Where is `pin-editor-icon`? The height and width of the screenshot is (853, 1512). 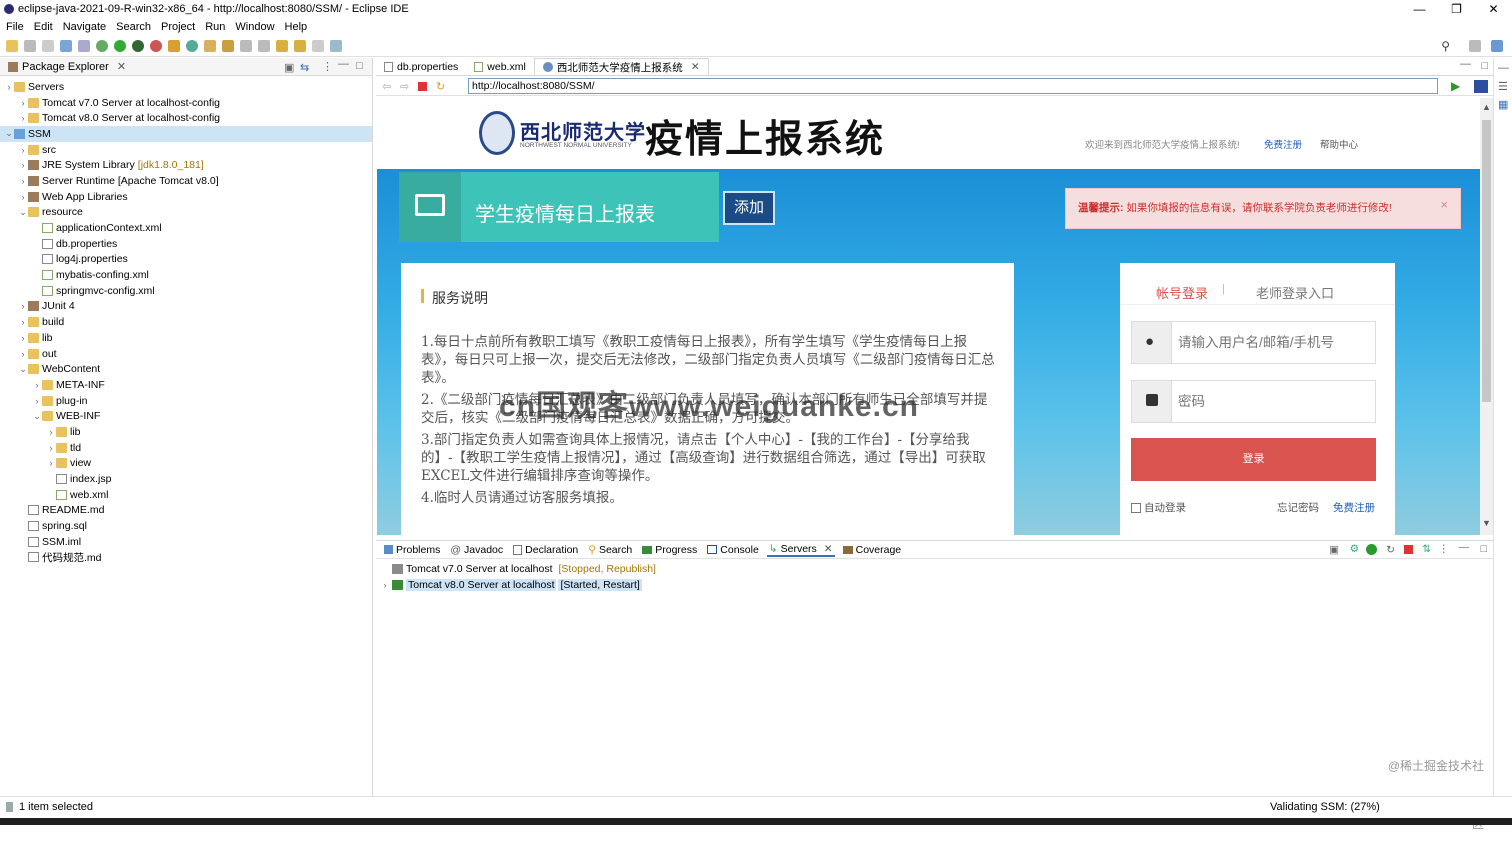 pin-editor-icon is located at coordinates (336, 45).